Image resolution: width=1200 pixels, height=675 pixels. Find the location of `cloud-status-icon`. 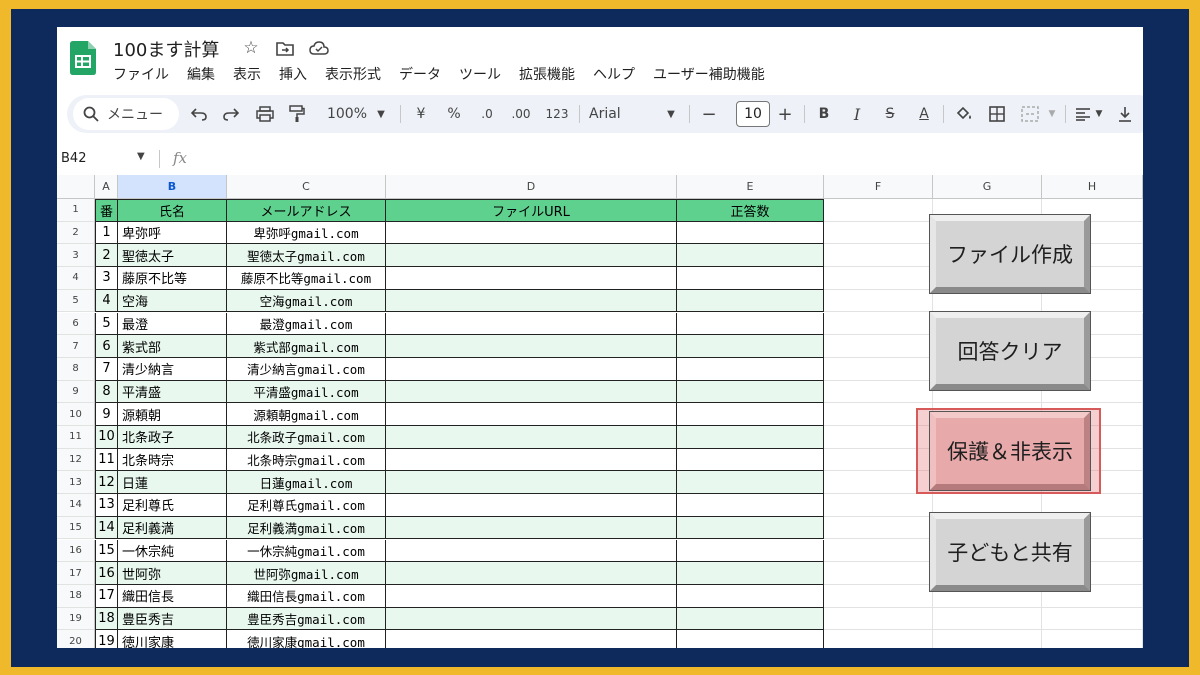

cloud-status-icon is located at coordinates (319, 48).